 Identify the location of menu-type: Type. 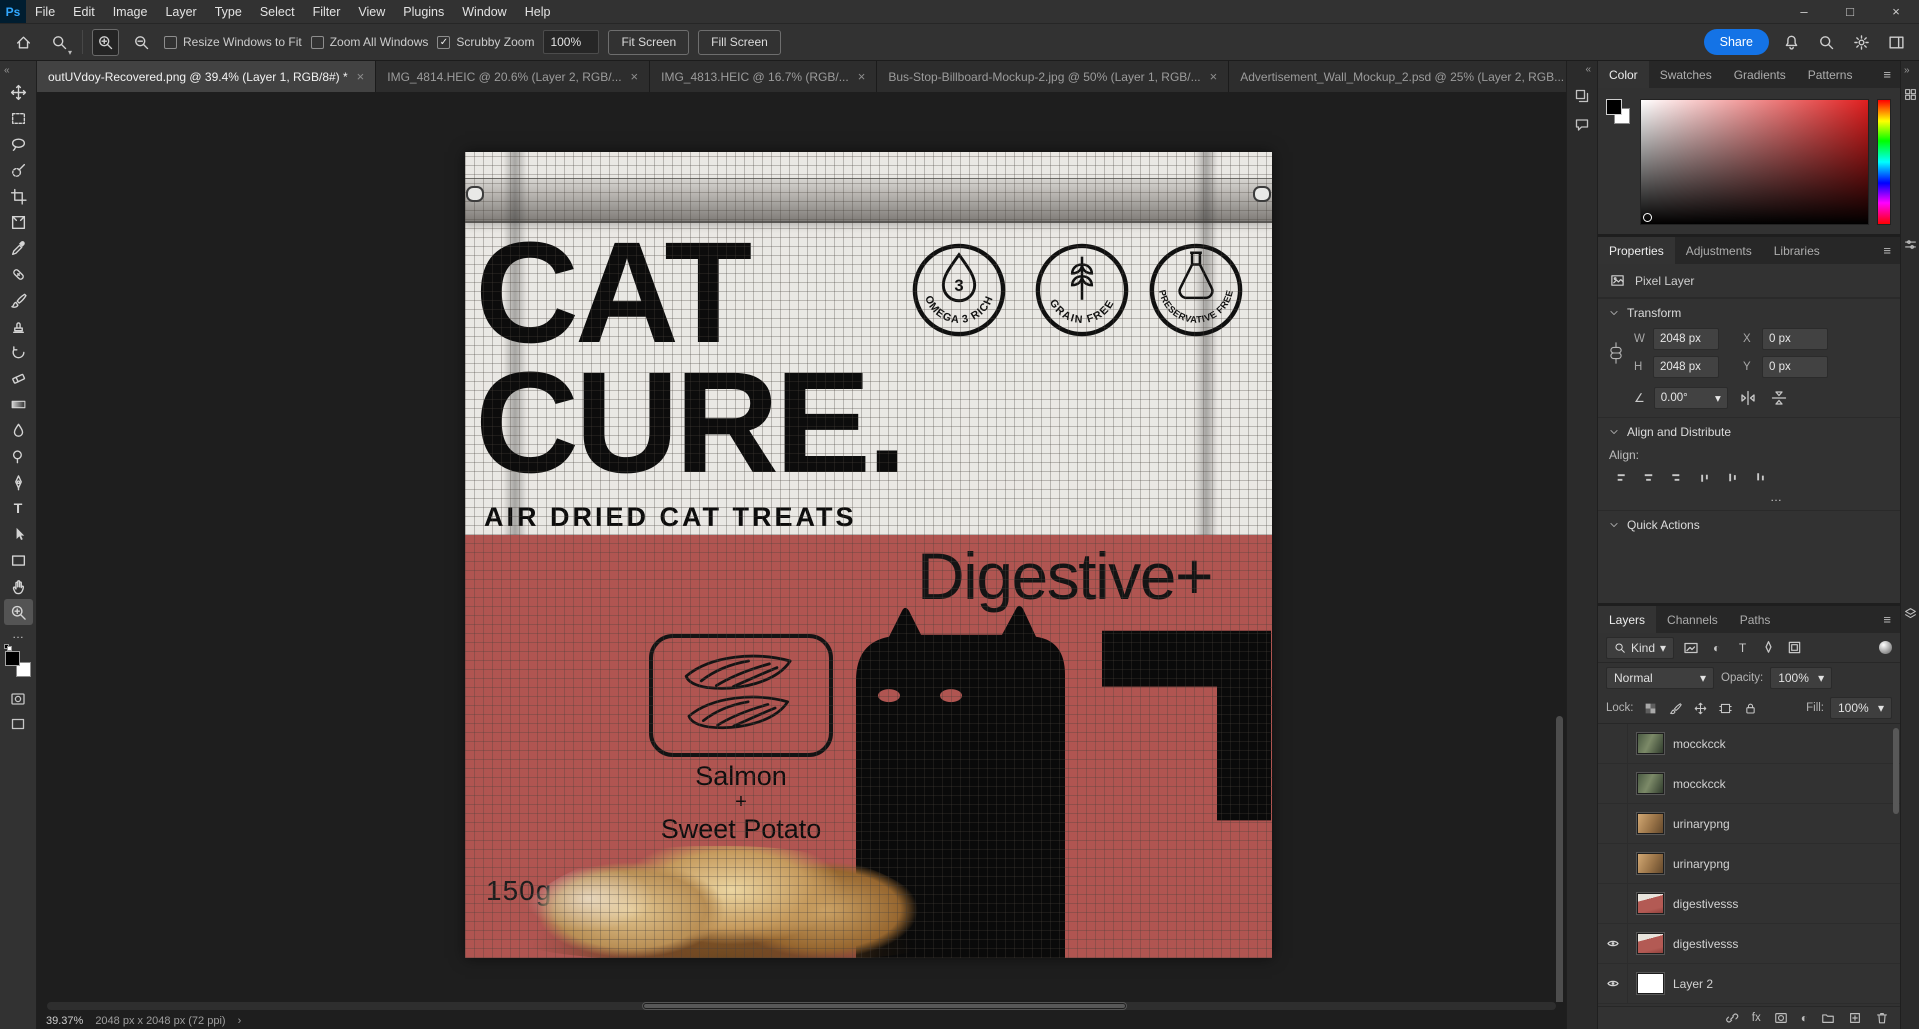
(228, 11).